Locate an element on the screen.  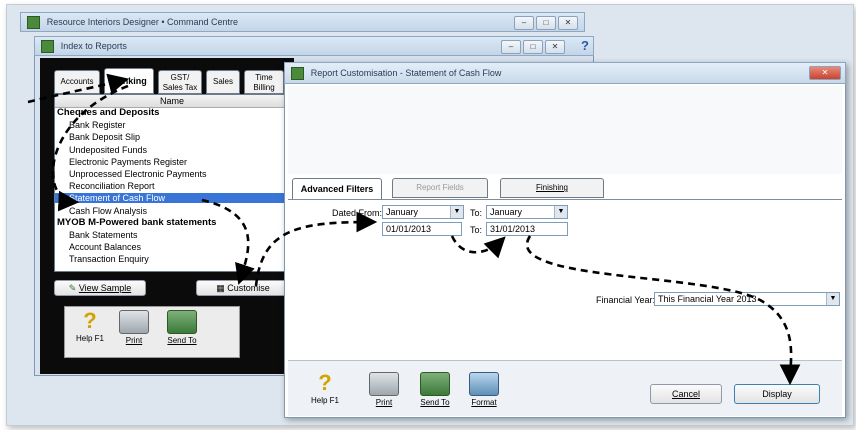
tab-advanced-filters: Advanced Filters is located at coordinates (337, 189).